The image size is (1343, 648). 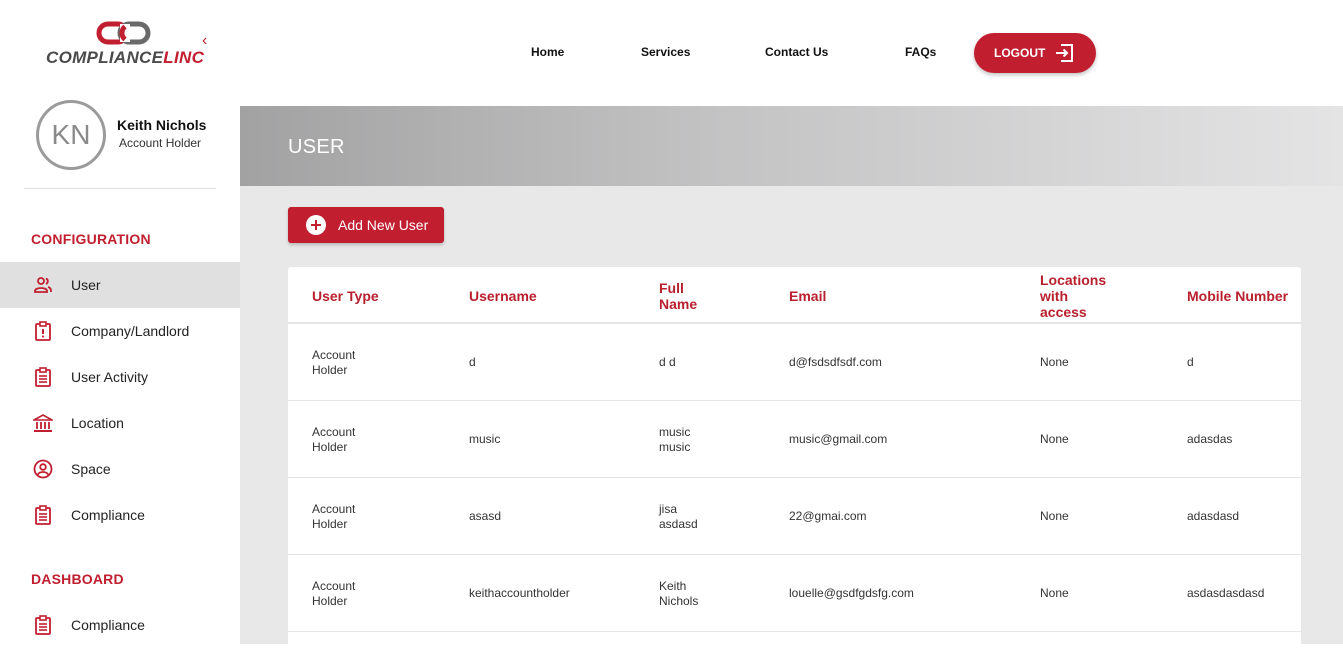 What do you see at coordinates (130, 331) in the screenshot?
I see `sidebar-item-label: Company/Landlord` at bounding box center [130, 331].